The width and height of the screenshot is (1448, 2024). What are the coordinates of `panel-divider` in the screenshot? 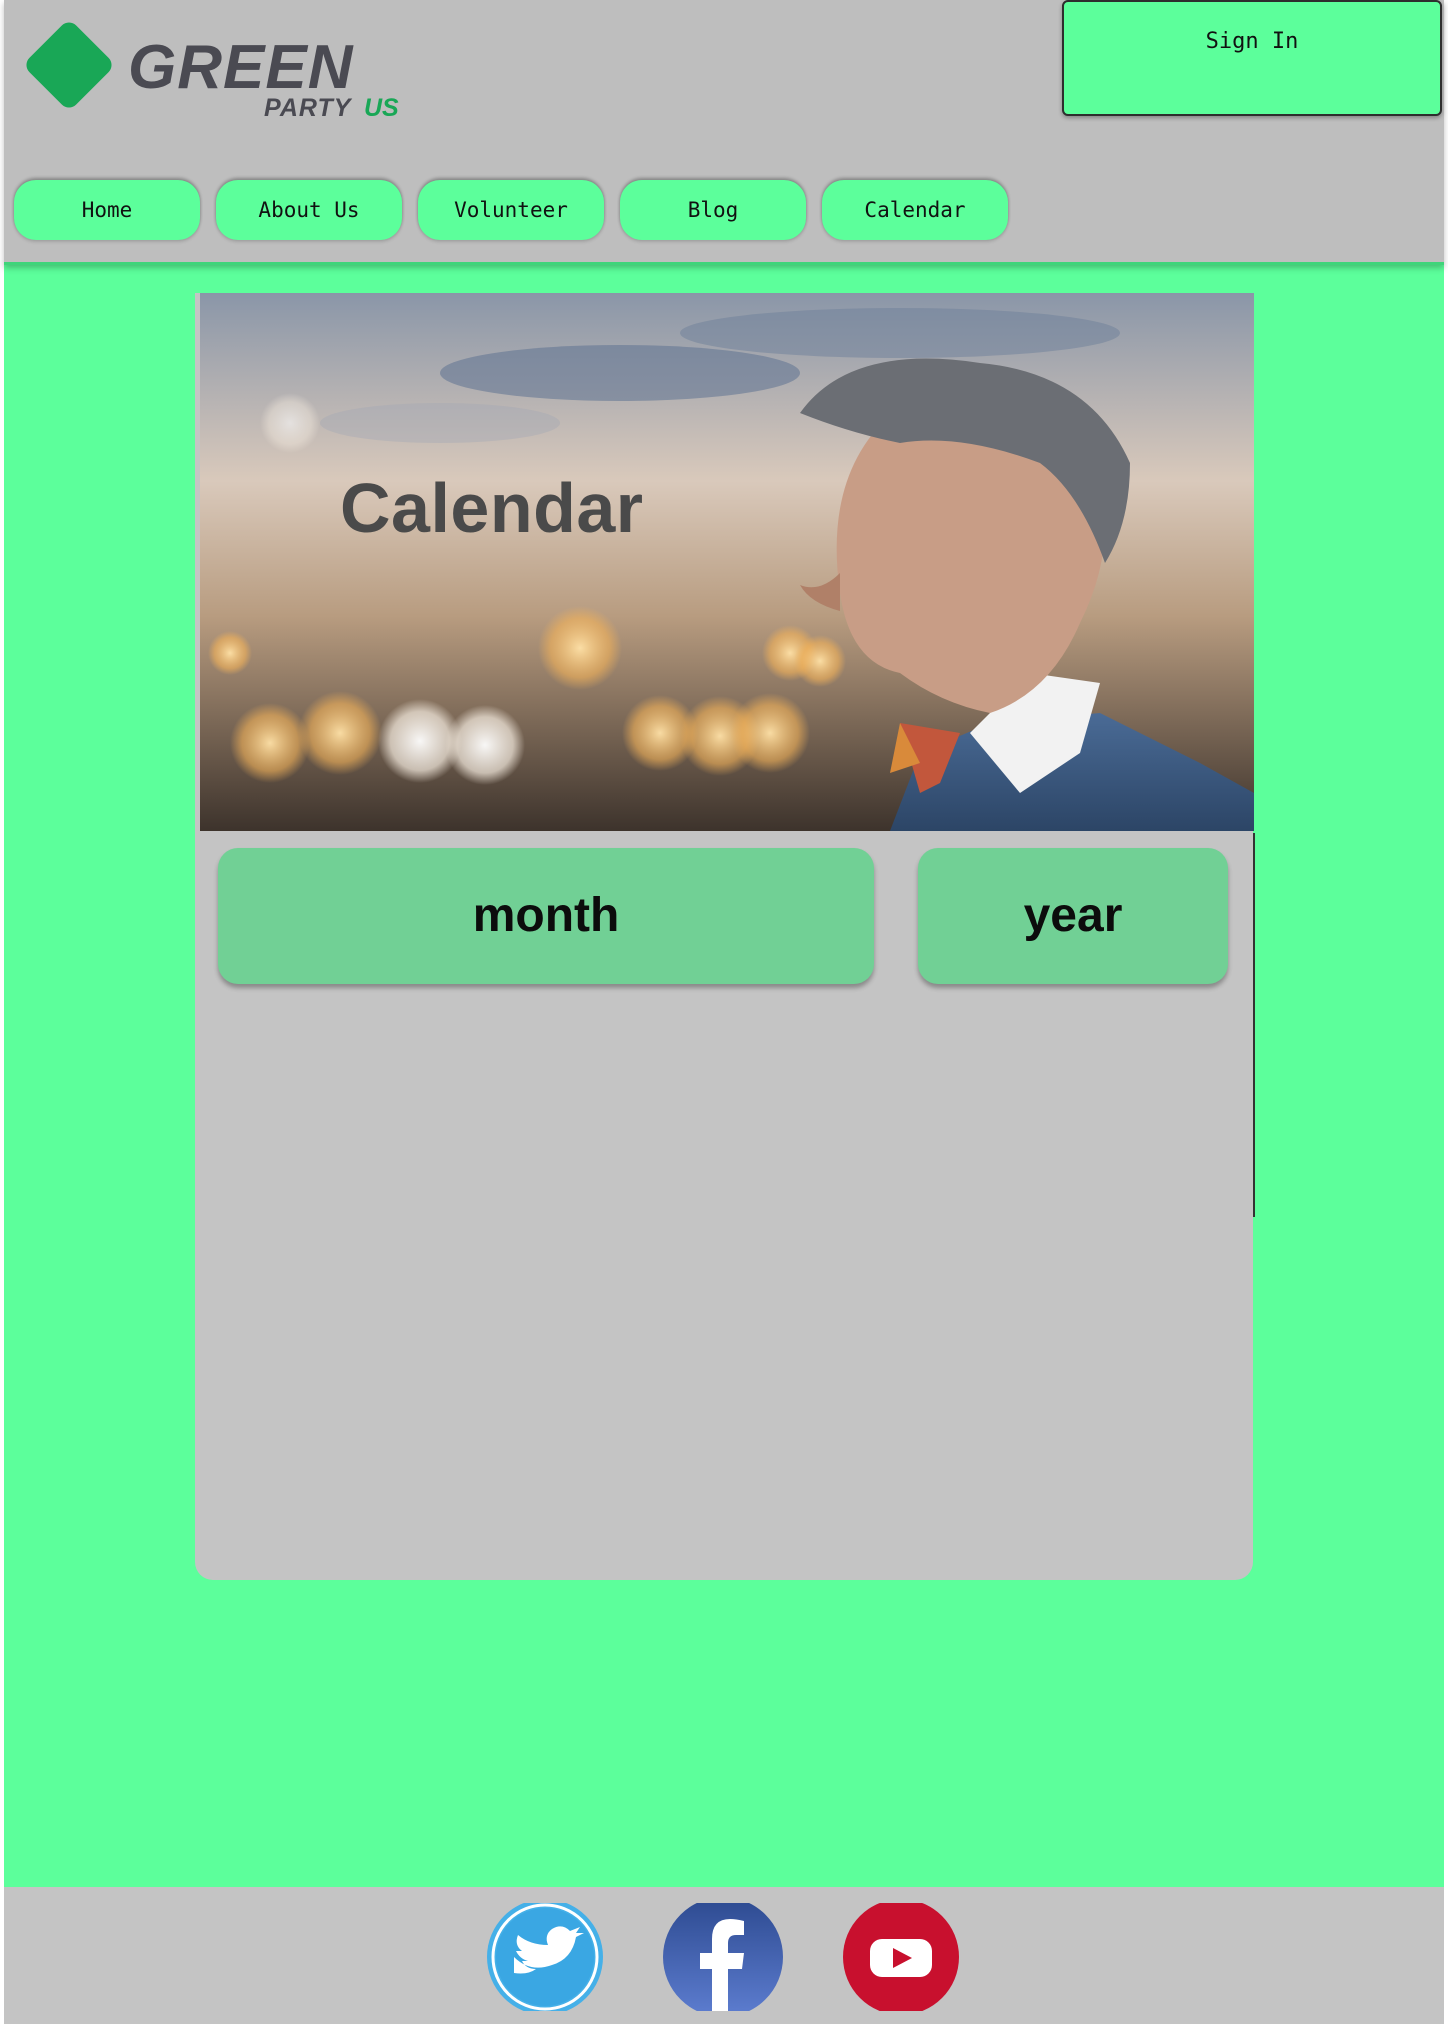 It's located at (1254, 1025).